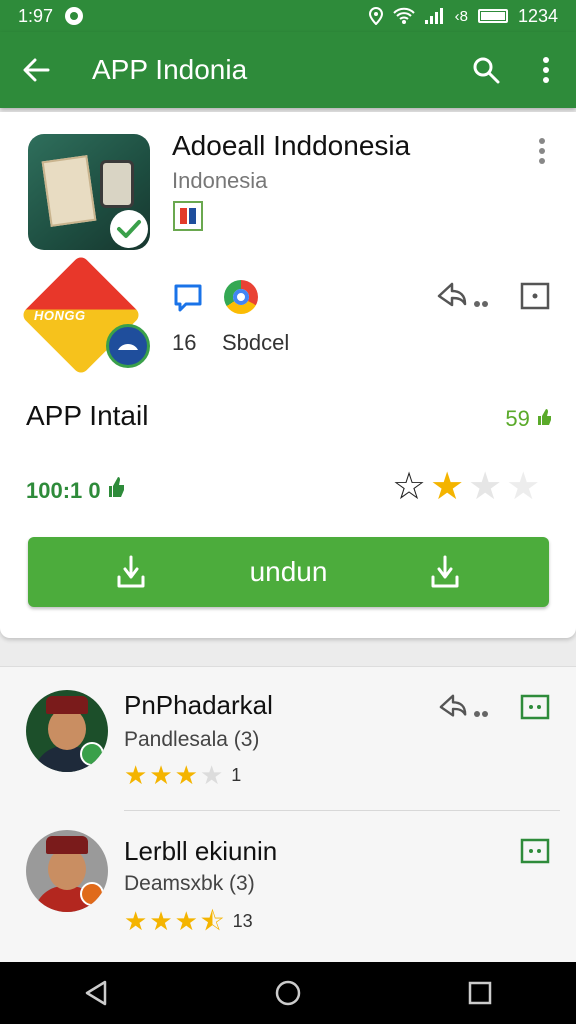 The height and width of the screenshot is (1024, 576). Describe the element at coordinates (409, 487) in the screenshot. I see `star-icon: ☆` at that location.